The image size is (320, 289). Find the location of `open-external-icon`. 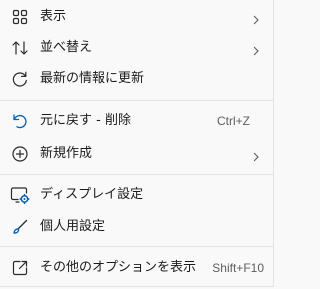

open-external-icon is located at coordinates (20, 268).